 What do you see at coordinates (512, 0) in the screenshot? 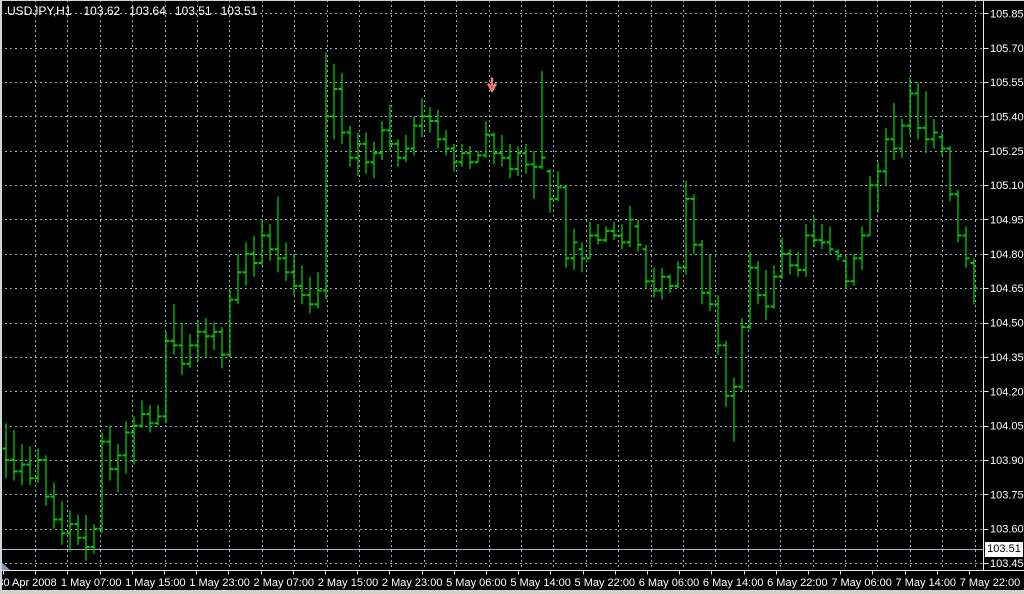
I see `window-border-top` at bounding box center [512, 0].